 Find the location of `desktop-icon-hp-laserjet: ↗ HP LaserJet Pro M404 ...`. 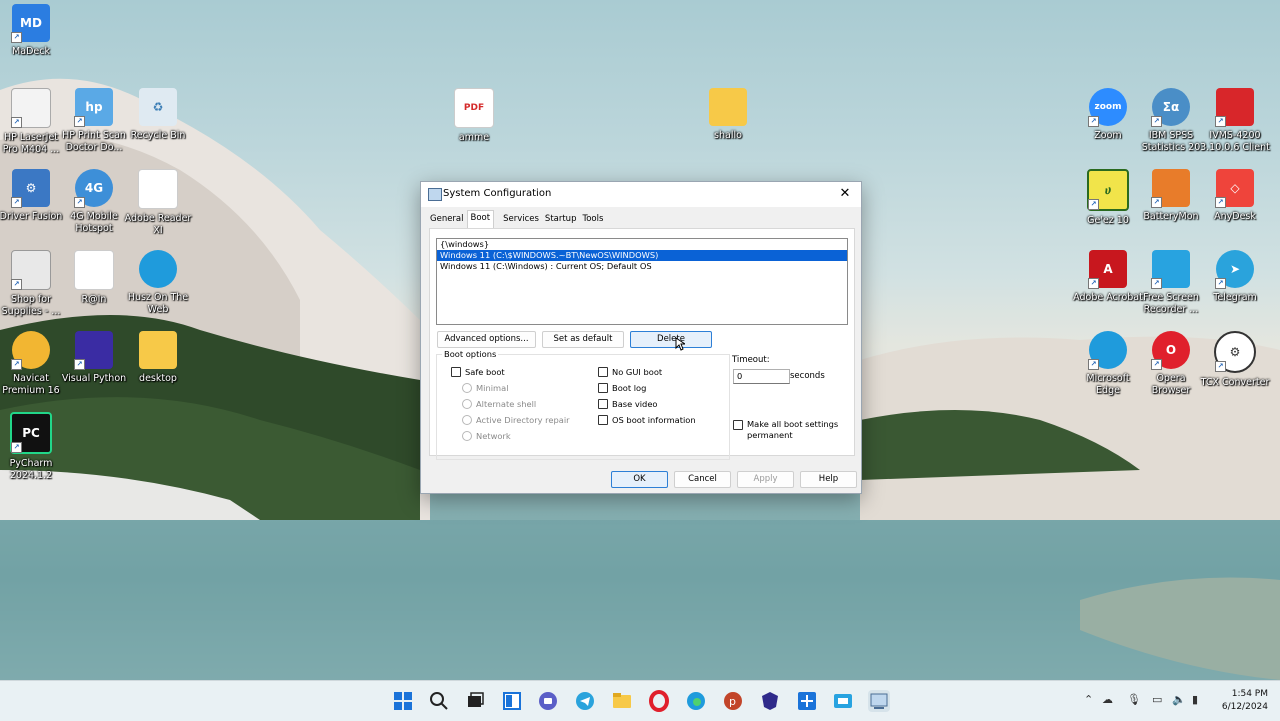

desktop-icon-hp-laserjet: ↗ HP LaserJet Pro M404 ... is located at coordinates (33, 122).